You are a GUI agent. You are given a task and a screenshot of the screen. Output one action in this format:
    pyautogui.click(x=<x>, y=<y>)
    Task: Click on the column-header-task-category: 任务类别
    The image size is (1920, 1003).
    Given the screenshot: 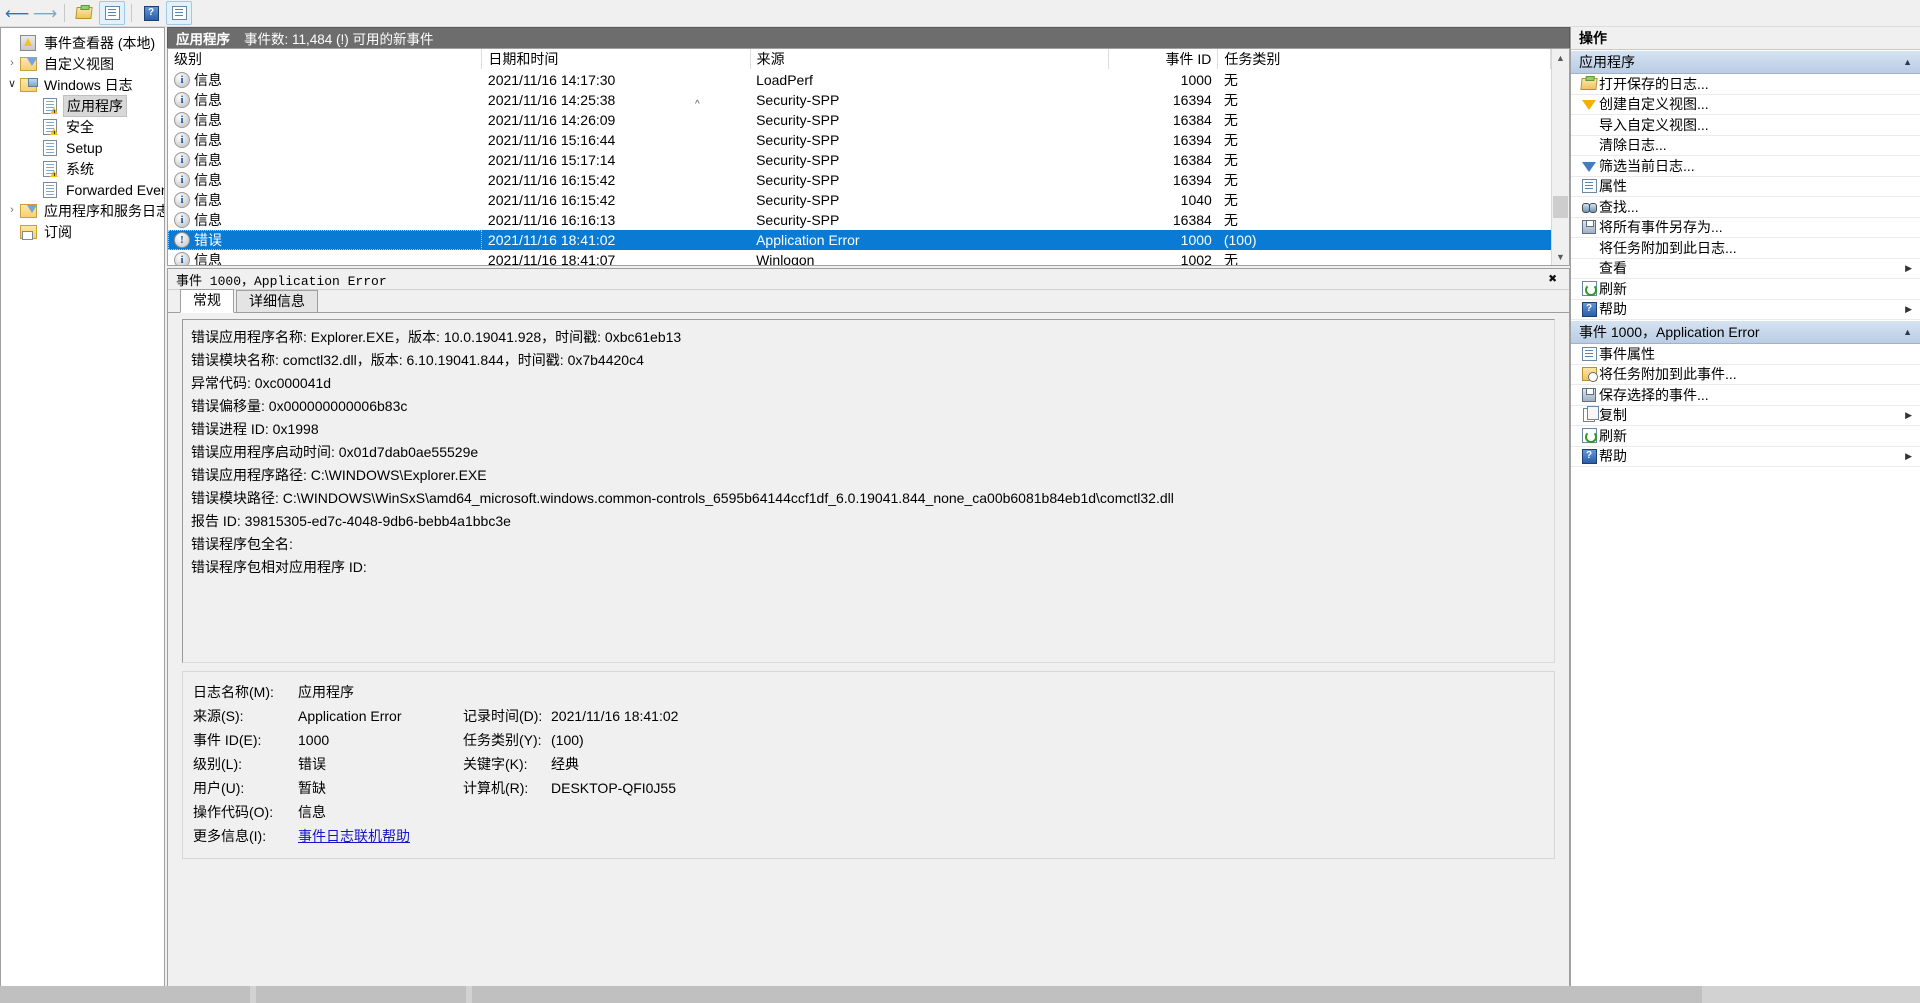 What is the action you would take?
    pyautogui.click(x=1384, y=59)
    